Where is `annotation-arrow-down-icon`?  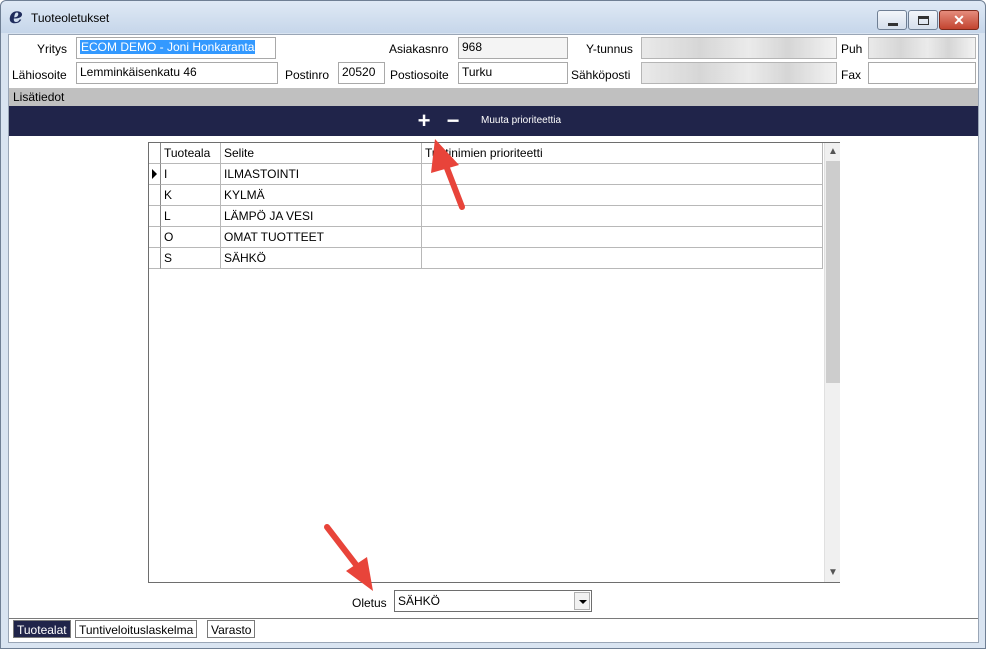
annotation-arrow-down-icon is located at coordinates (348, 557).